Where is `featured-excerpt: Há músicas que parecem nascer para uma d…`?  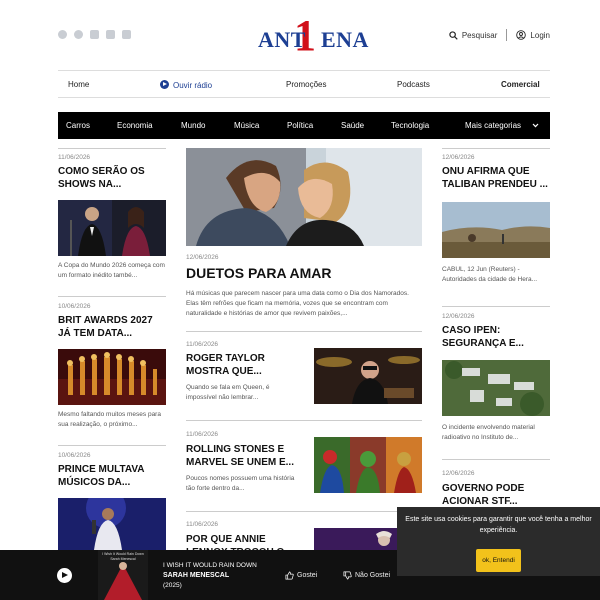 featured-excerpt: Há músicas que parecem nascer para uma d… is located at coordinates (297, 303).